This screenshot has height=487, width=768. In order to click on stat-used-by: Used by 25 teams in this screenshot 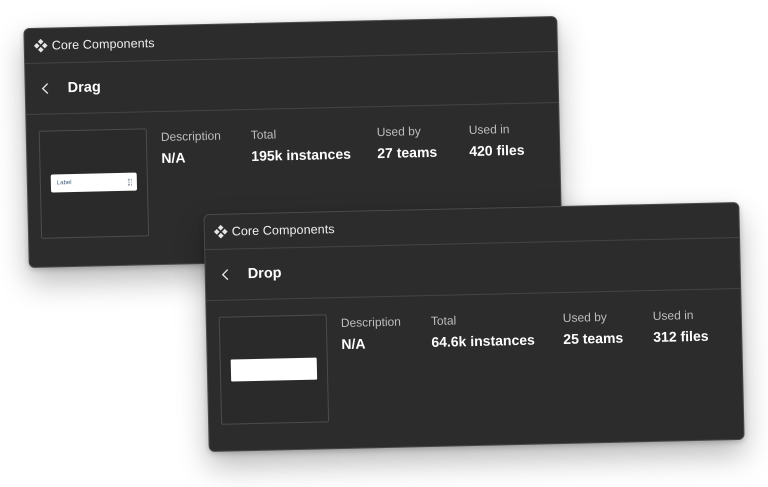, I will do `click(593, 328)`.